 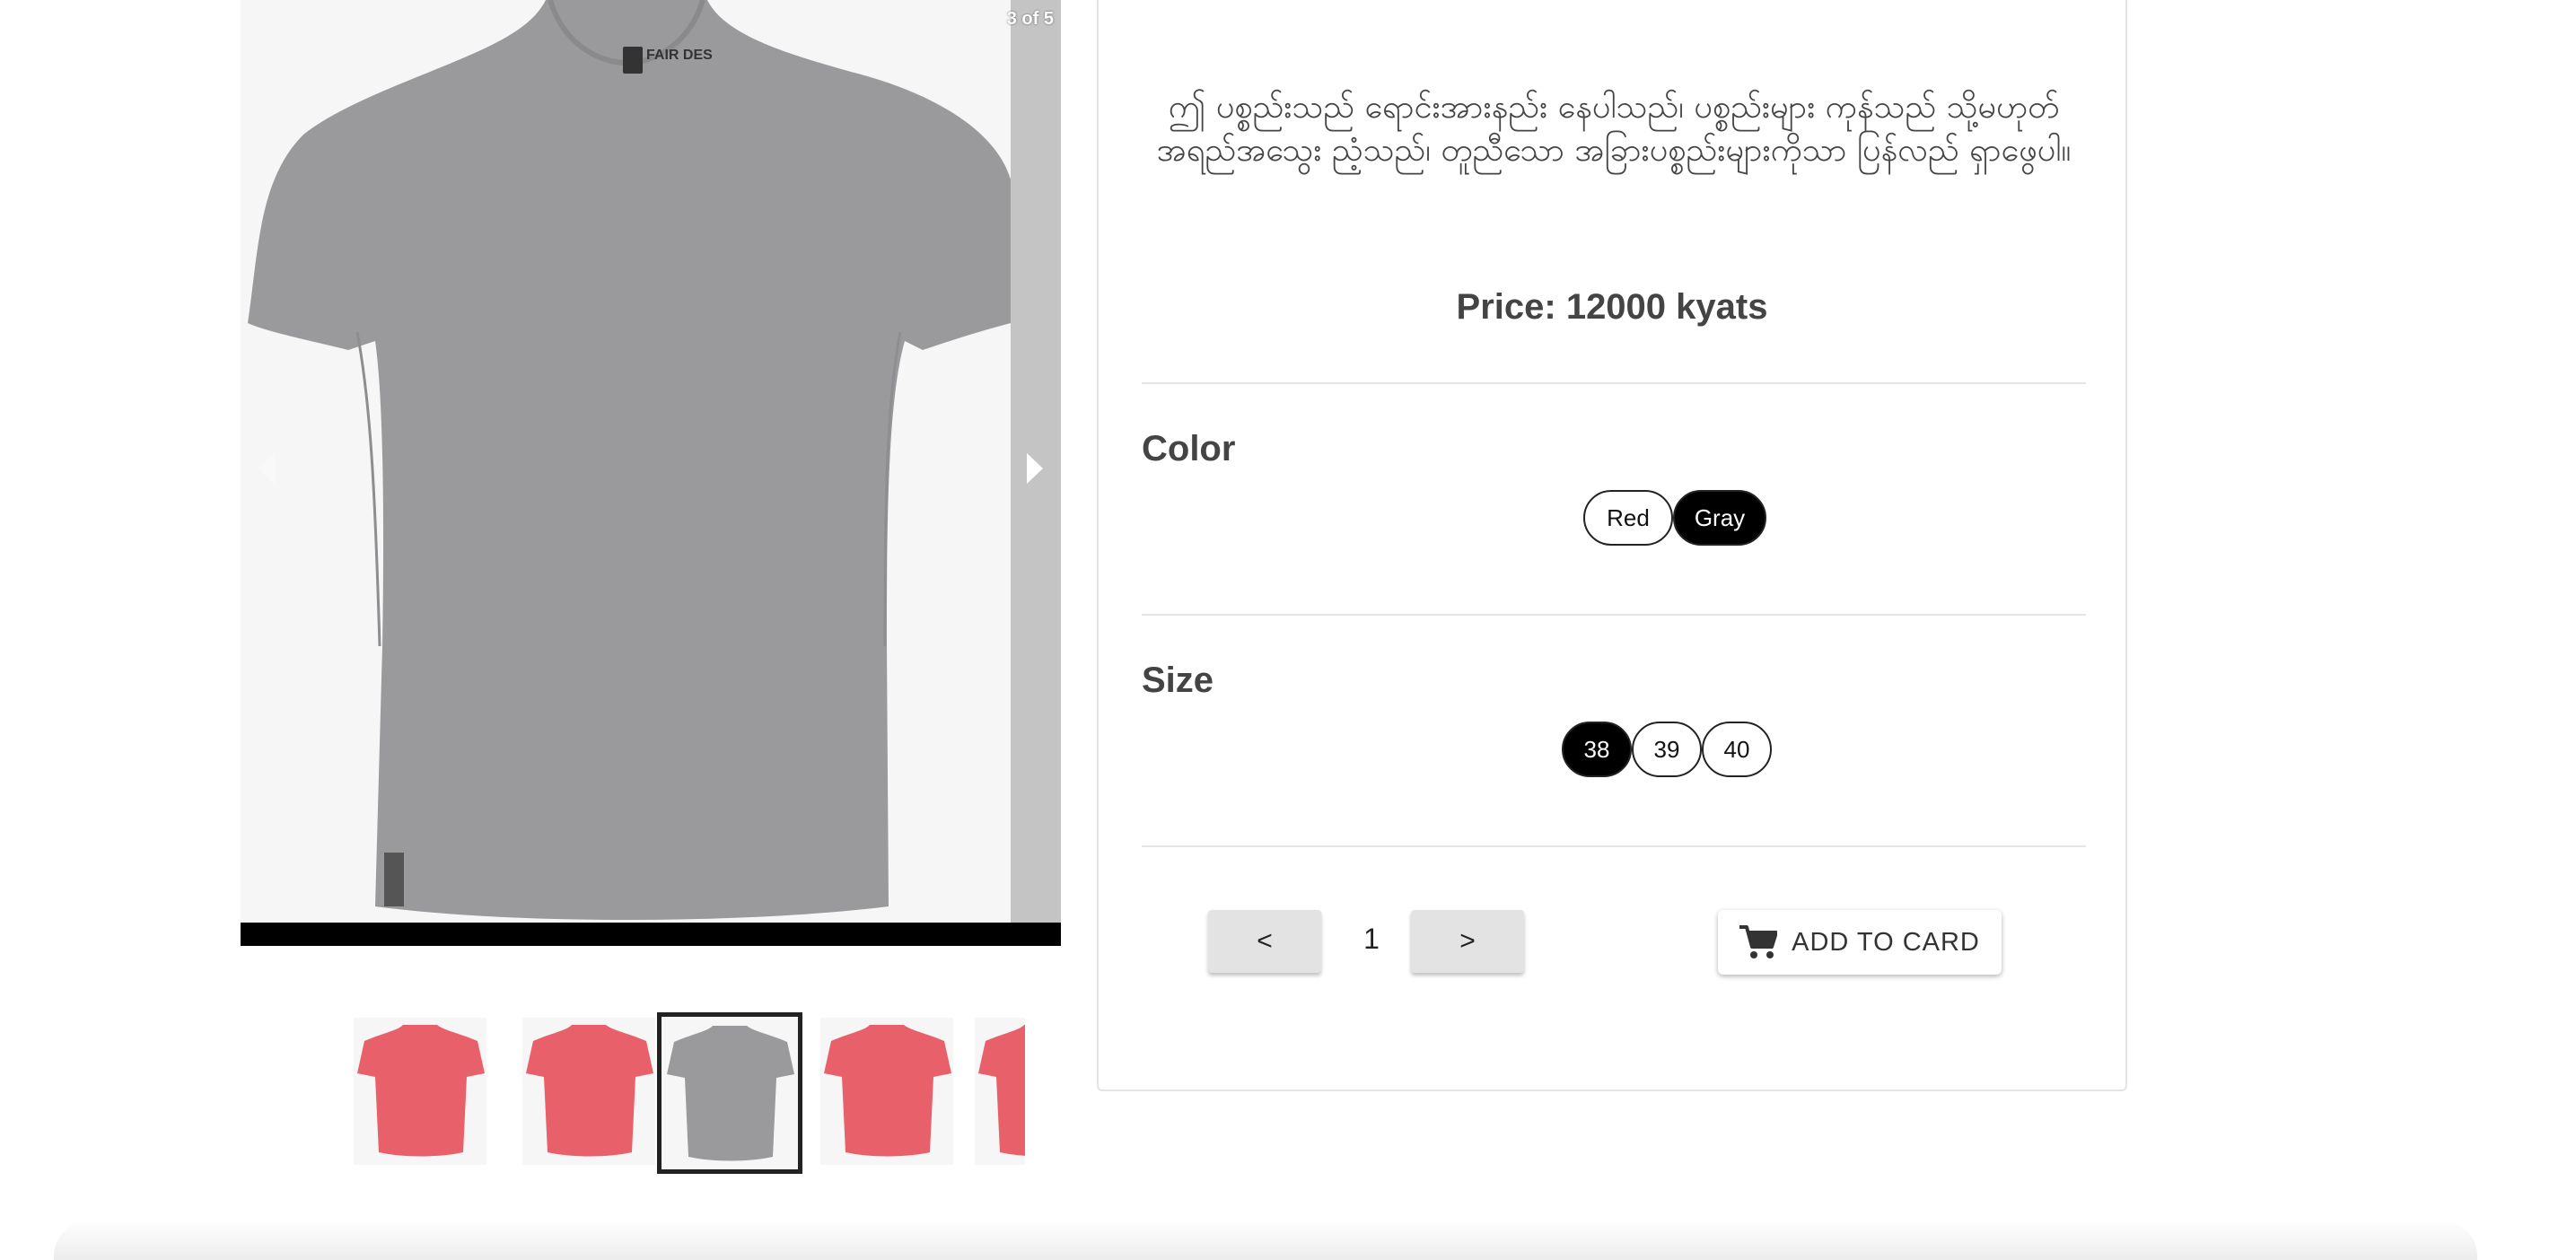 I want to click on carousel-bottom-bar, so click(x=651, y=934).